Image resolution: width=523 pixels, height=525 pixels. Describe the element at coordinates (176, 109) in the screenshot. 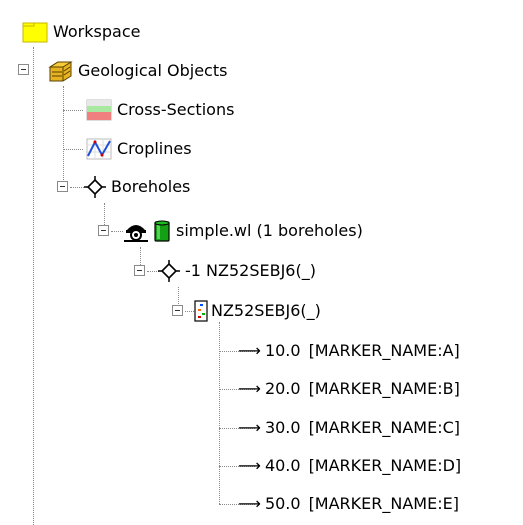

I see `tree-node-label: Cross-Sections` at that location.